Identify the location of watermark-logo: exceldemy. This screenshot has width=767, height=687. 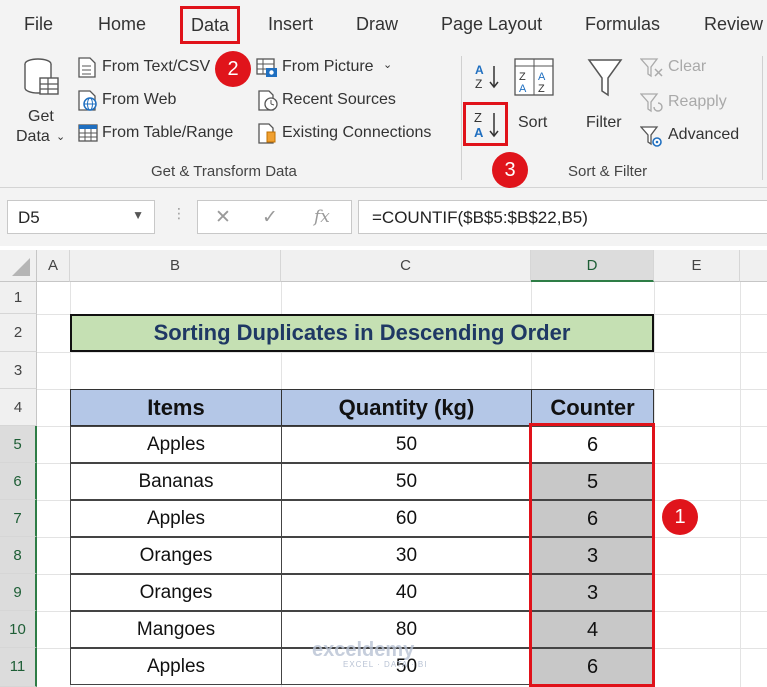
(363, 650).